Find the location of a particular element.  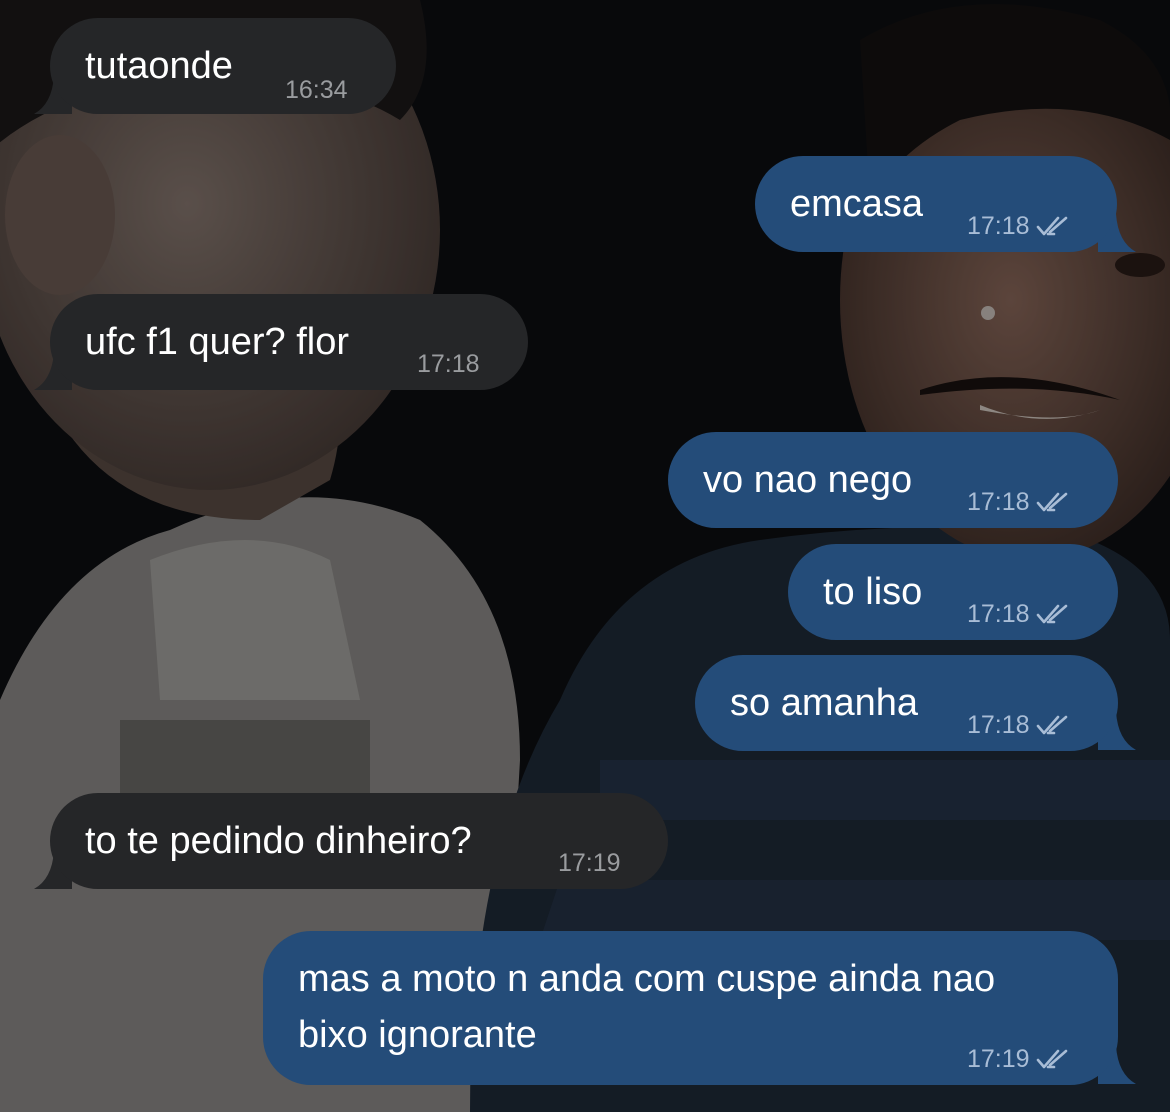

message-text: to liso is located at coordinates (873, 592).